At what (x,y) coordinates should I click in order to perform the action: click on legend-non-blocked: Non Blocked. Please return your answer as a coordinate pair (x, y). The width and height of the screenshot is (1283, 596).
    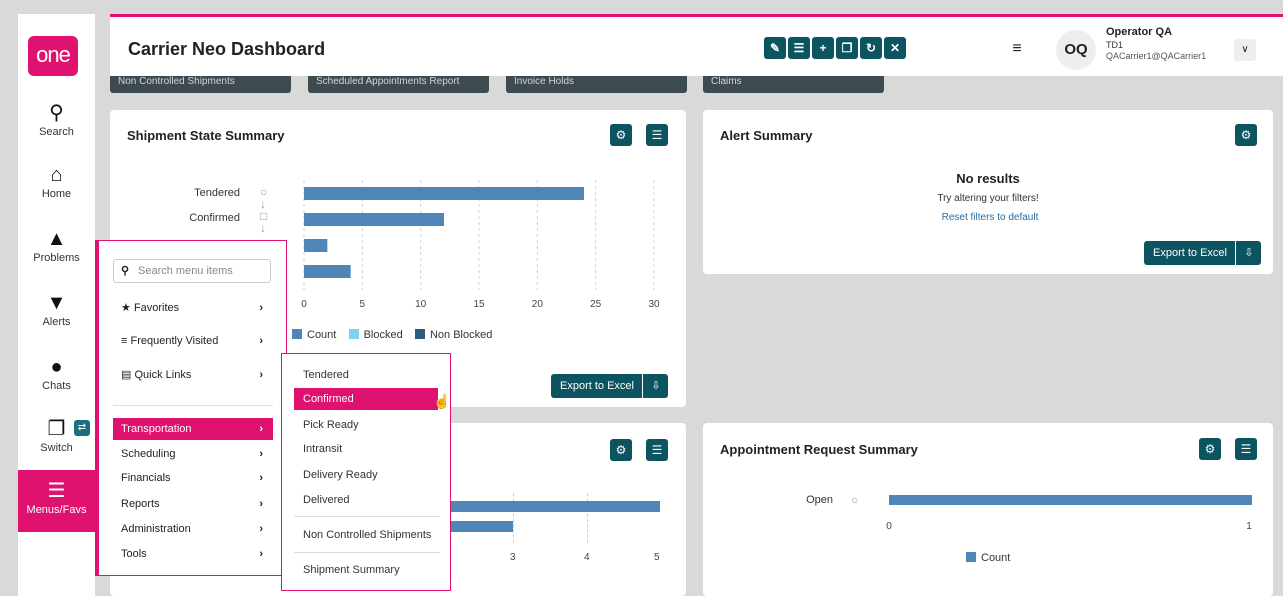
    Looking at the image, I should click on (461, 335).